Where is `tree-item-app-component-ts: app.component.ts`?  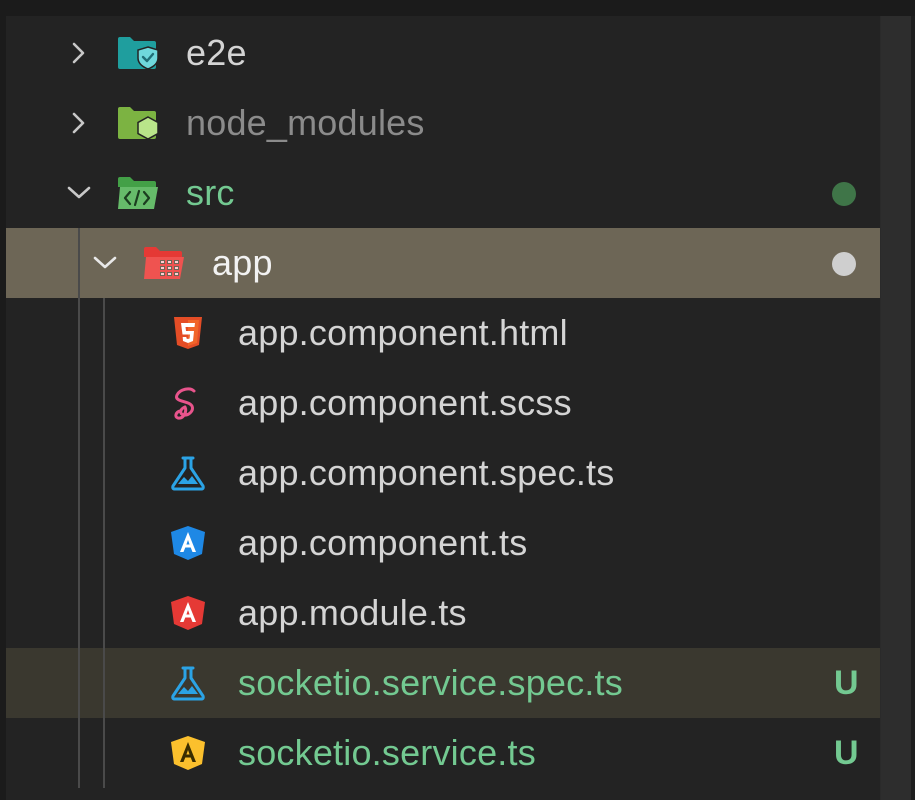 tree-item-app-component-ts: app.component.ts is located at coordinates (443, 543).